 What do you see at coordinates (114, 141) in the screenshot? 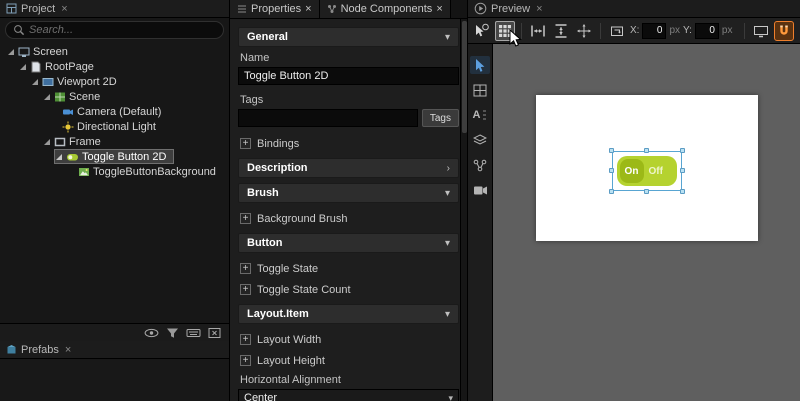
I see `tree-row-frame: Frame` at bounding box center [114, 141].